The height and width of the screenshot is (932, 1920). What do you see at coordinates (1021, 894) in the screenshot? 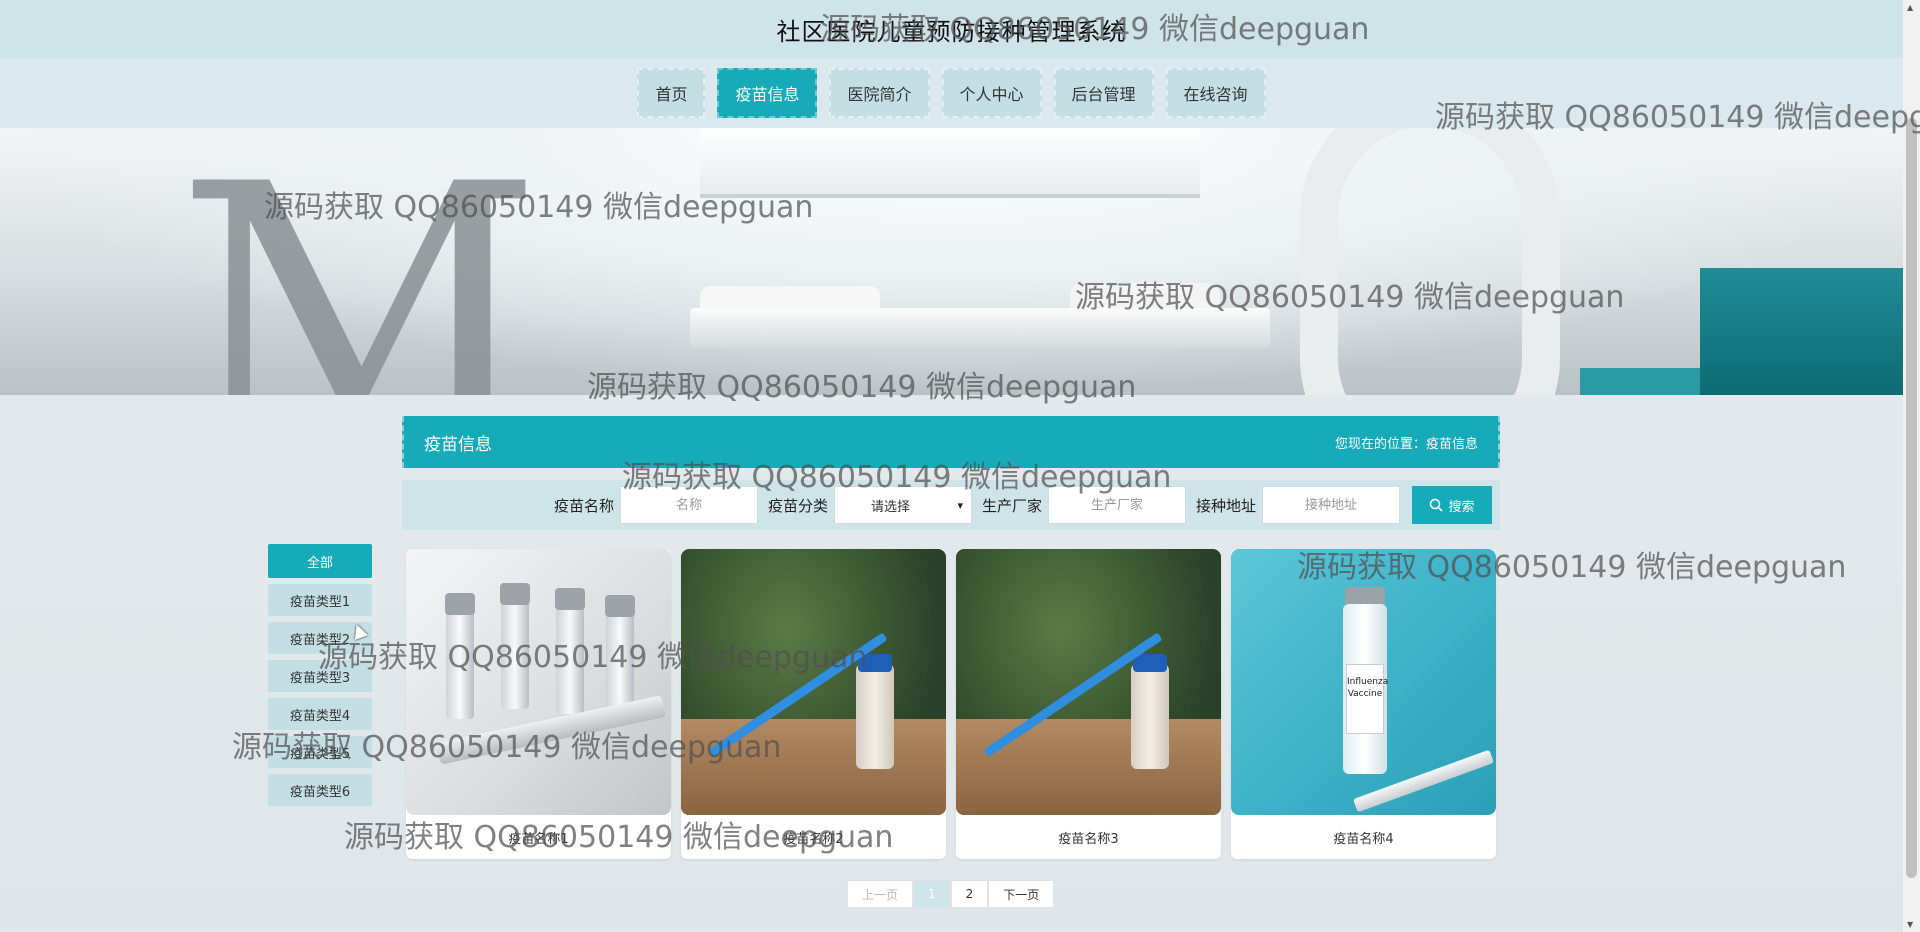
I see `next-page-button: 下一页` at bounding box center [1021, 894].